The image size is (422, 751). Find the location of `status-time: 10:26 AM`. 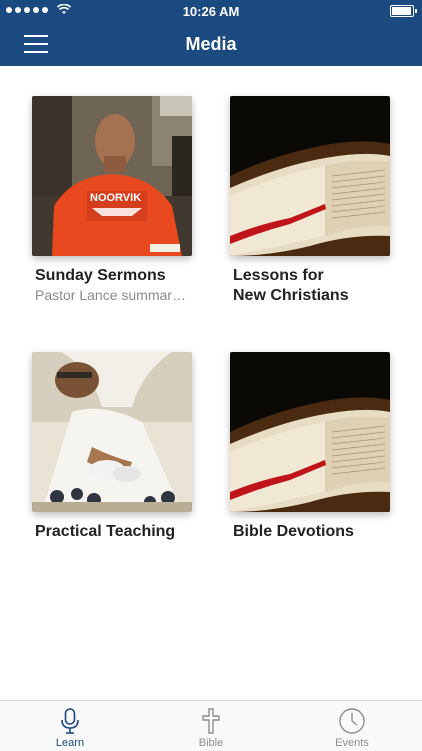

status-time: 10:26 AM is located at coordinates (211, 11).